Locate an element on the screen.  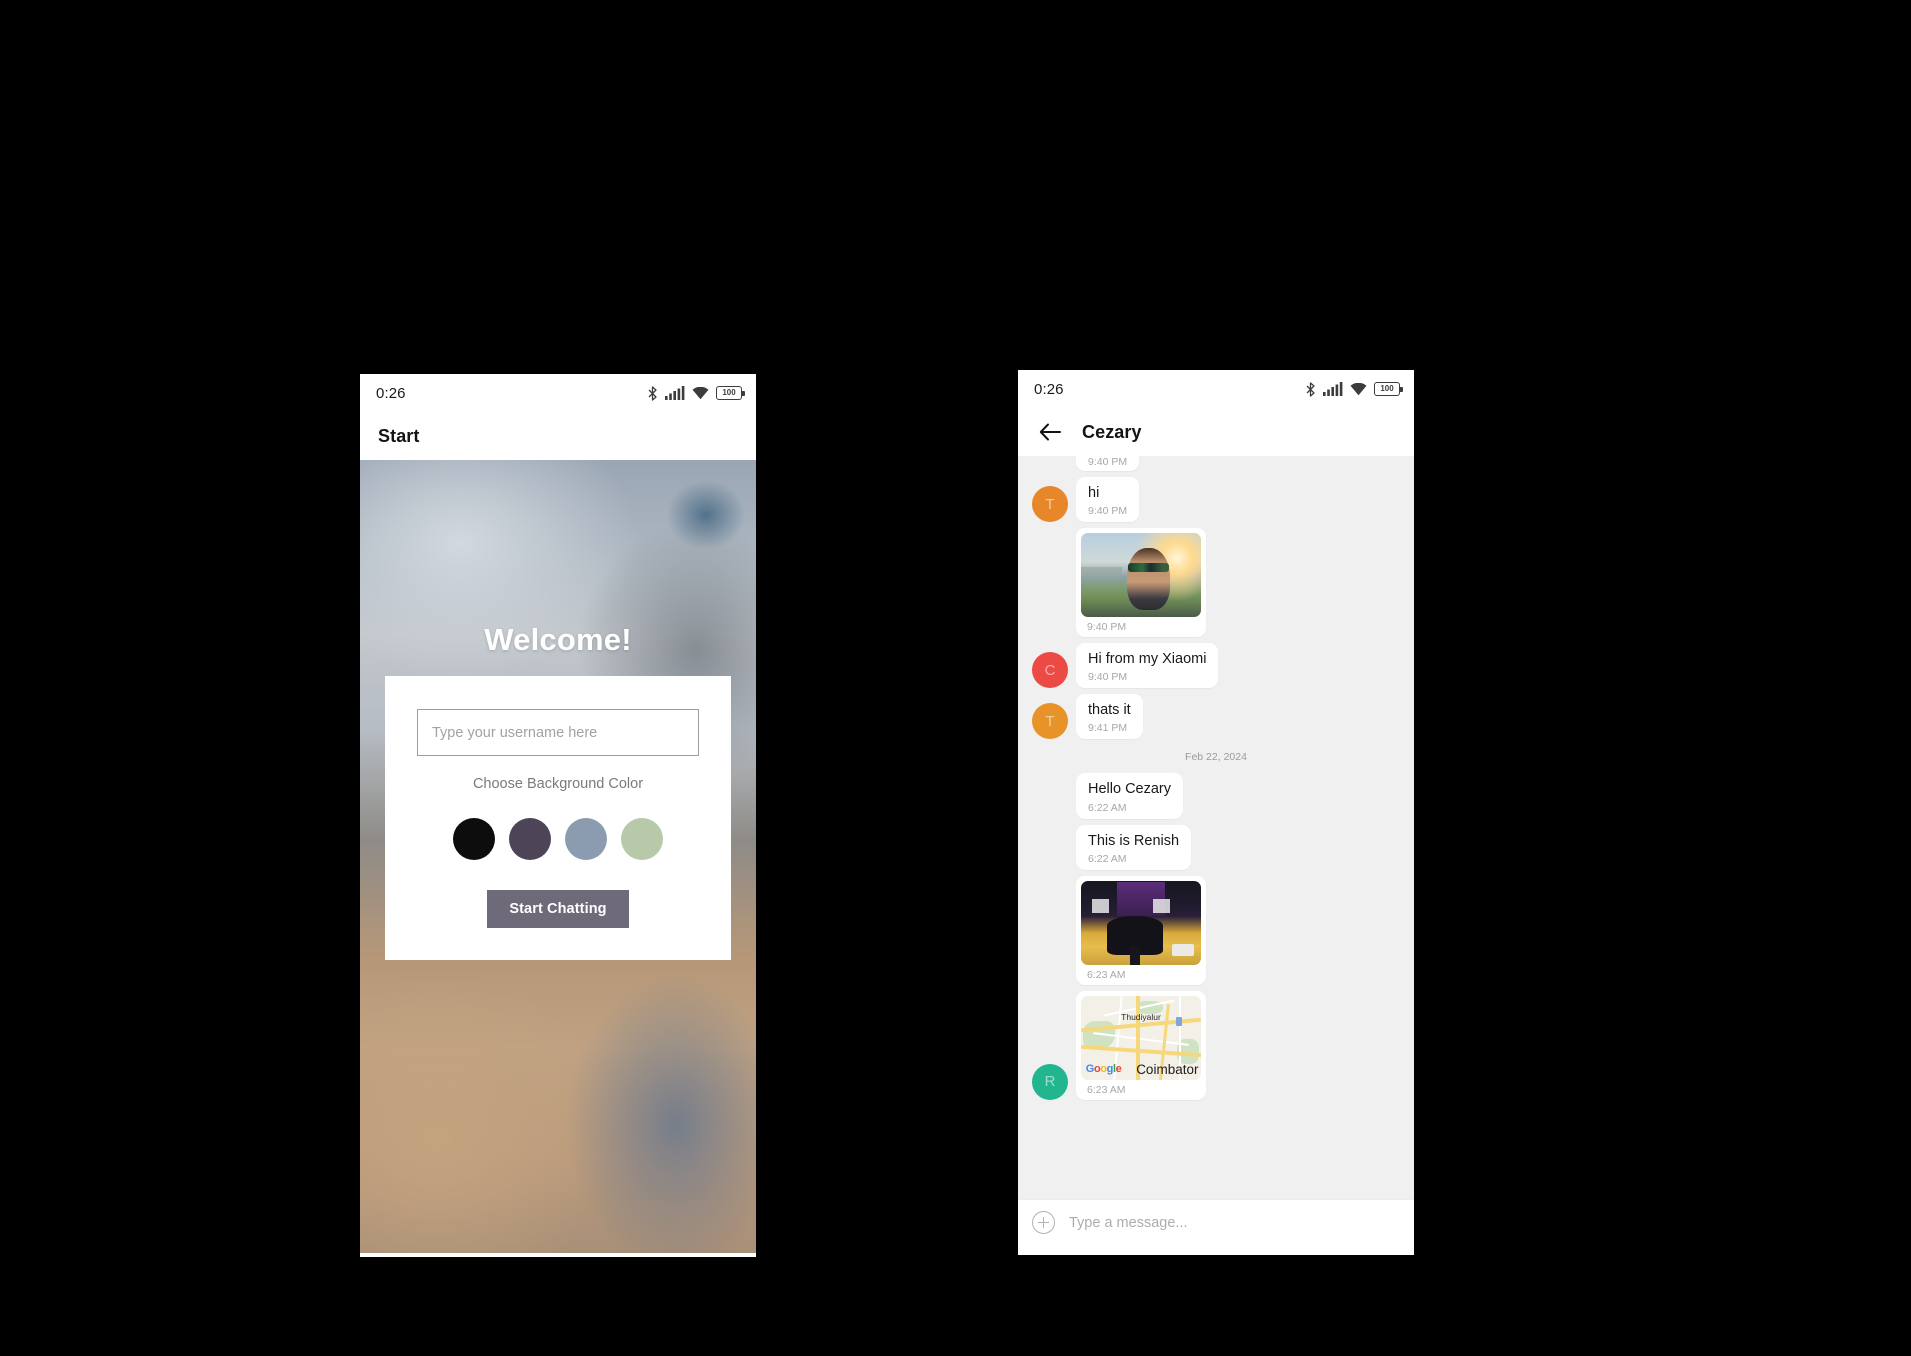
plus-circle-icon is located at coordinates (1043, 1222).